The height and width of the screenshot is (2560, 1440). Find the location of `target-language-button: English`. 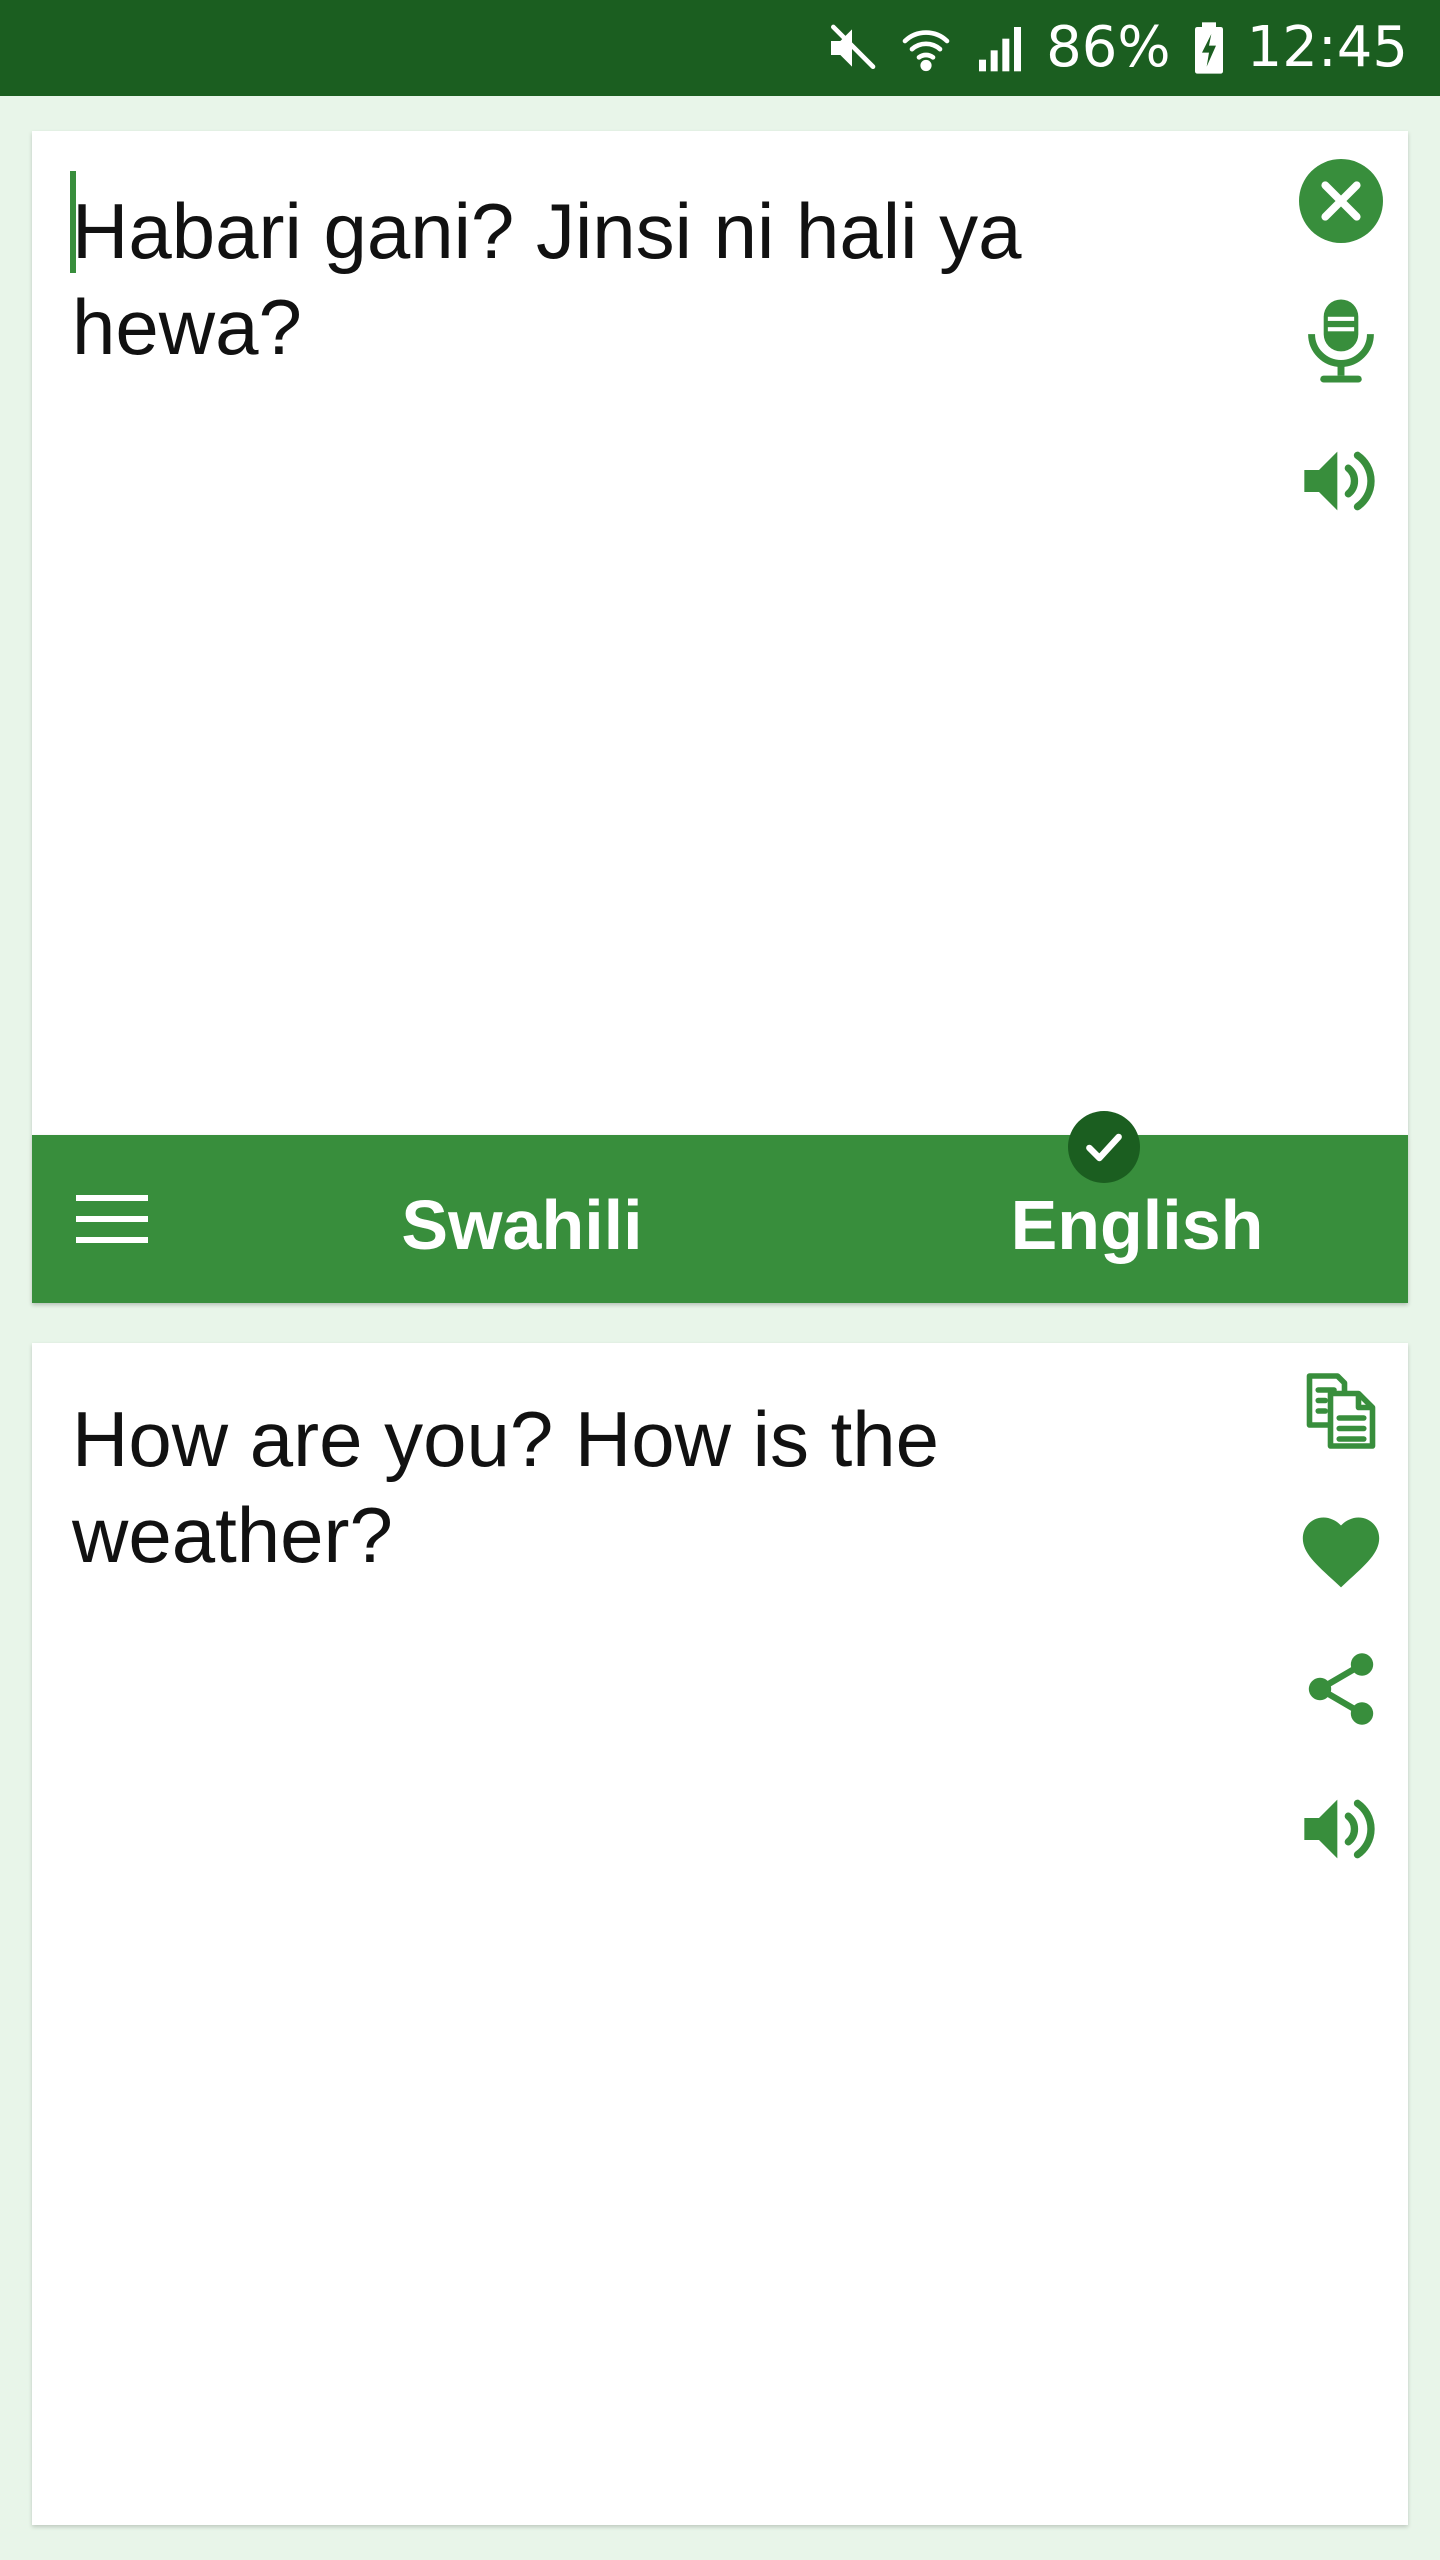

target-language-button: English is located at coordinates (1137, 1225).